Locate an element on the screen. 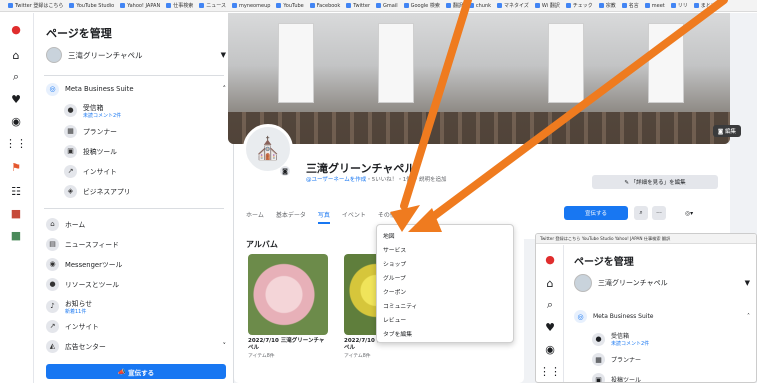 Image resolution: width=757 pixels, height=383 pixels. tab-about: 基本データ is located at coordinates (291, 217).